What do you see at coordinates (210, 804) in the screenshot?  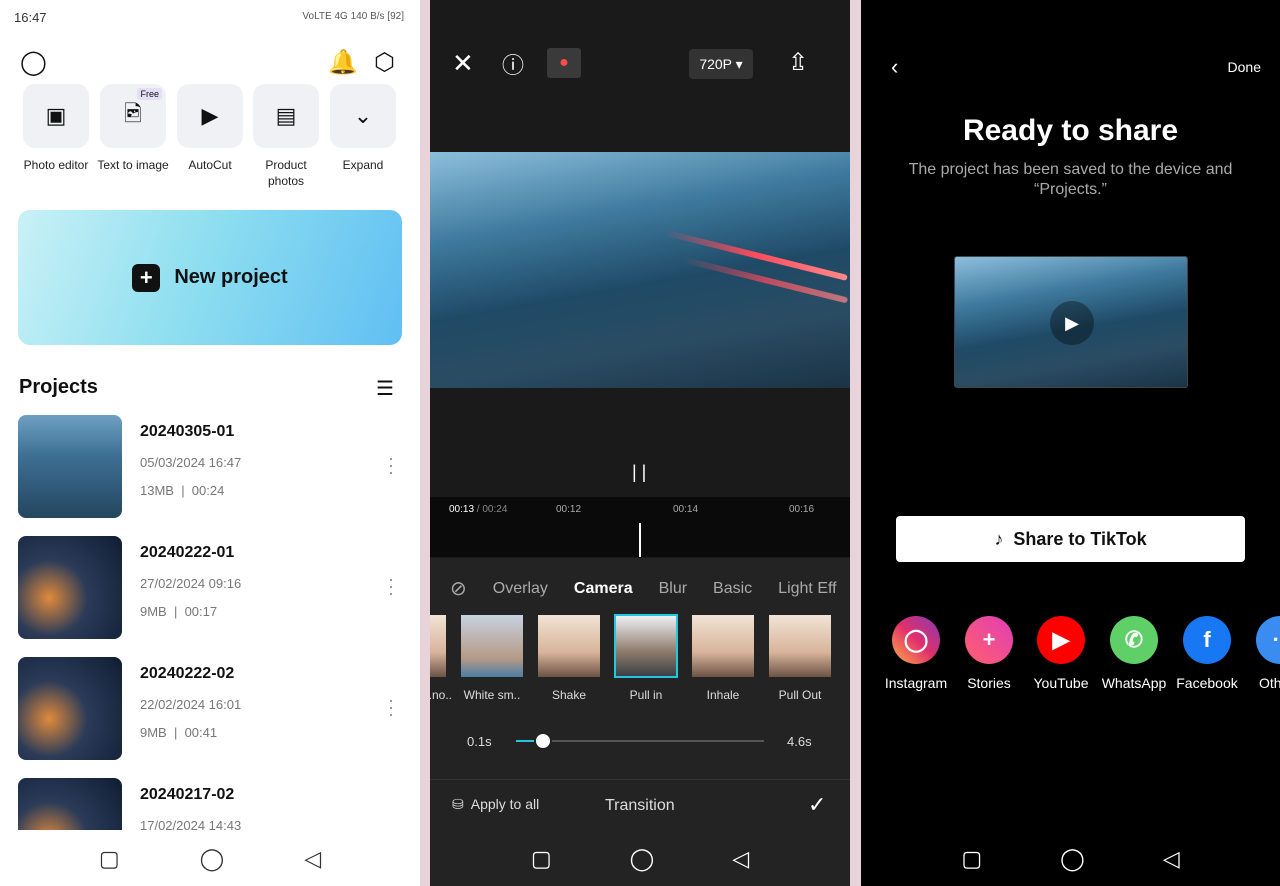 I see `project-item: 20240217-02 17/02/2024 14:43` at bounding box center [210, 804].